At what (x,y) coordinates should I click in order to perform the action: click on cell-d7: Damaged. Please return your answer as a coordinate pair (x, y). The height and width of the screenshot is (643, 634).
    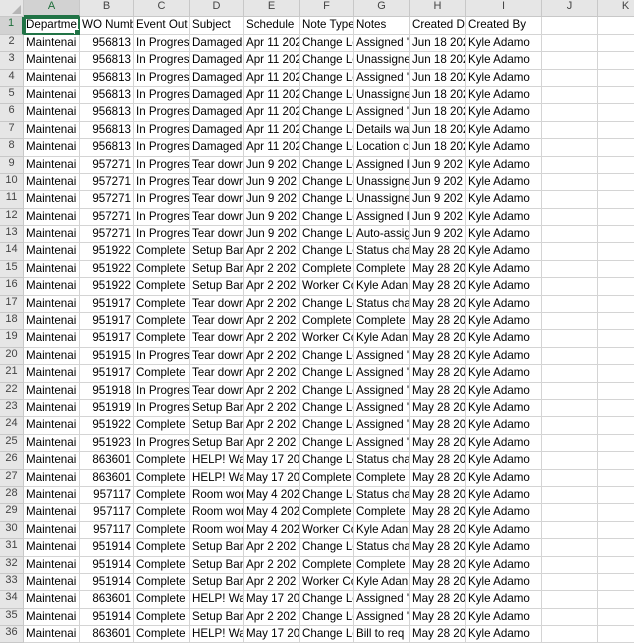
    Looking at the image, I should click on (217, 130).